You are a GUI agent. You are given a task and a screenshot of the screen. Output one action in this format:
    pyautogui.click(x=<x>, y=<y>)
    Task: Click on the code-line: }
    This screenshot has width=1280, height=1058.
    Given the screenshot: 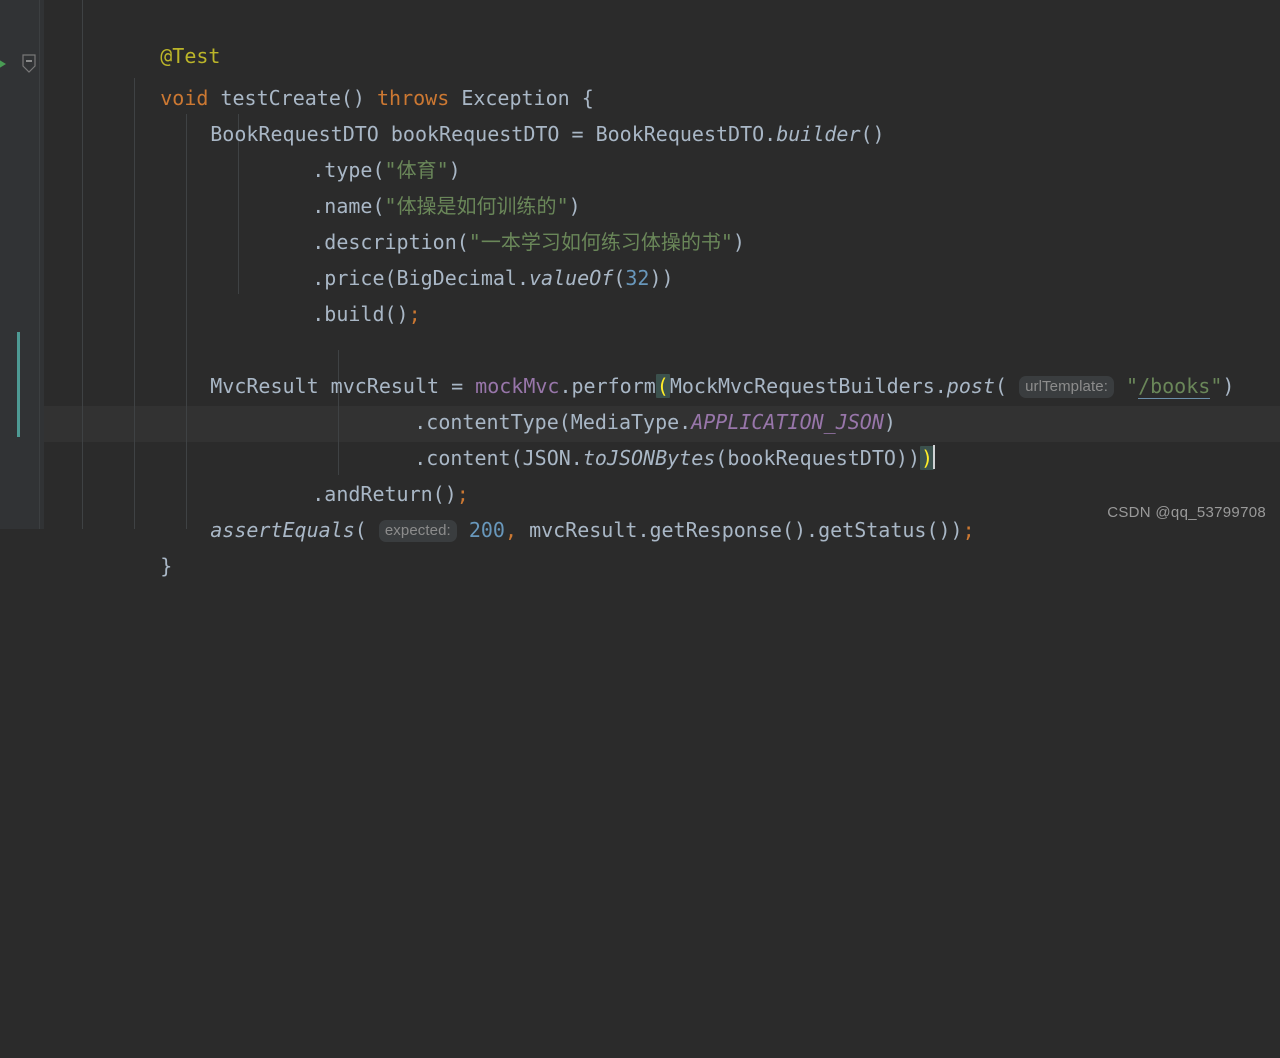 What is the action you would take?
    pyautogui.click(x=130, y=545)
    